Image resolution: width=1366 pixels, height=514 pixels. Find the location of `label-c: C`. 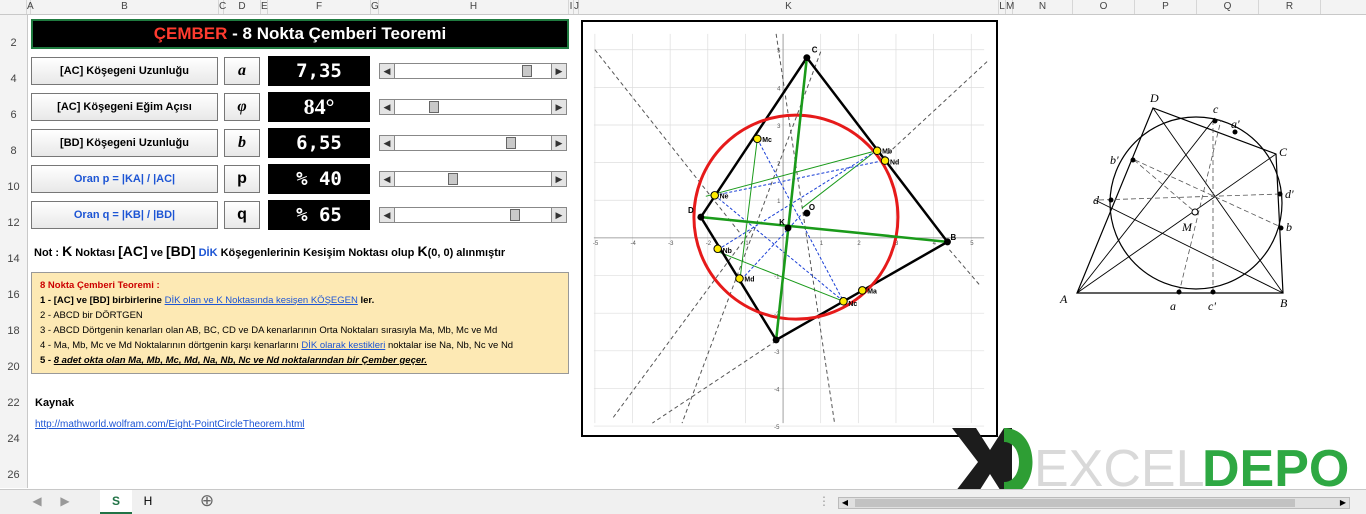

label-c: C is located at coordinates (815, 50).